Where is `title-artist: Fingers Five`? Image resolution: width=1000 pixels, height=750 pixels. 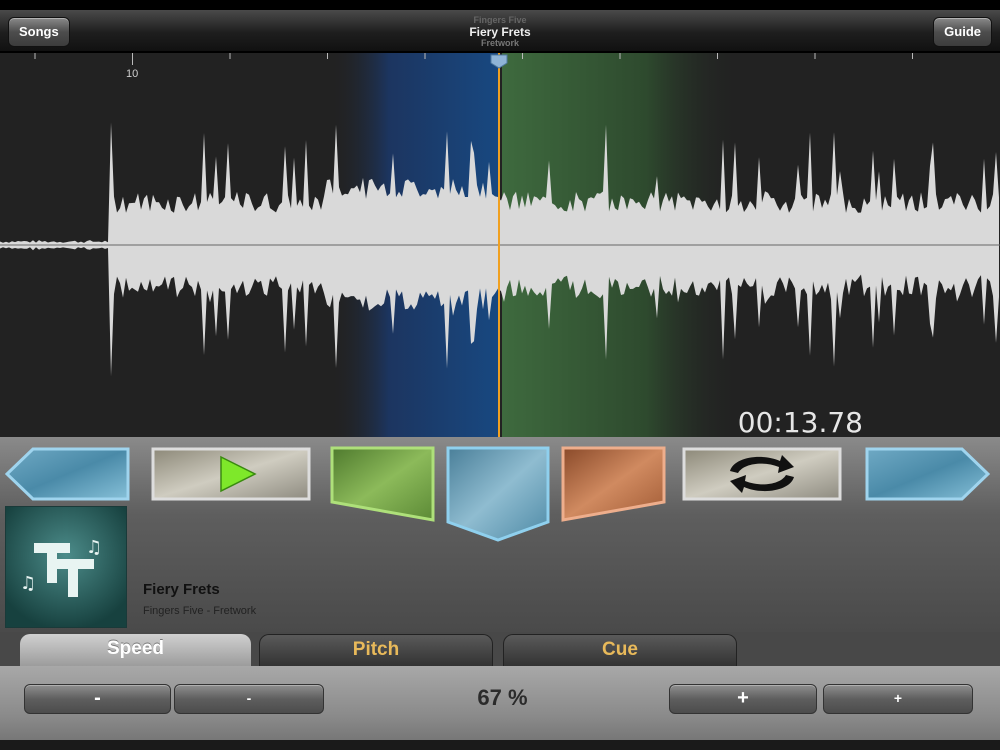
title-artist: Fingers Five is located at coordinates (500, 20).